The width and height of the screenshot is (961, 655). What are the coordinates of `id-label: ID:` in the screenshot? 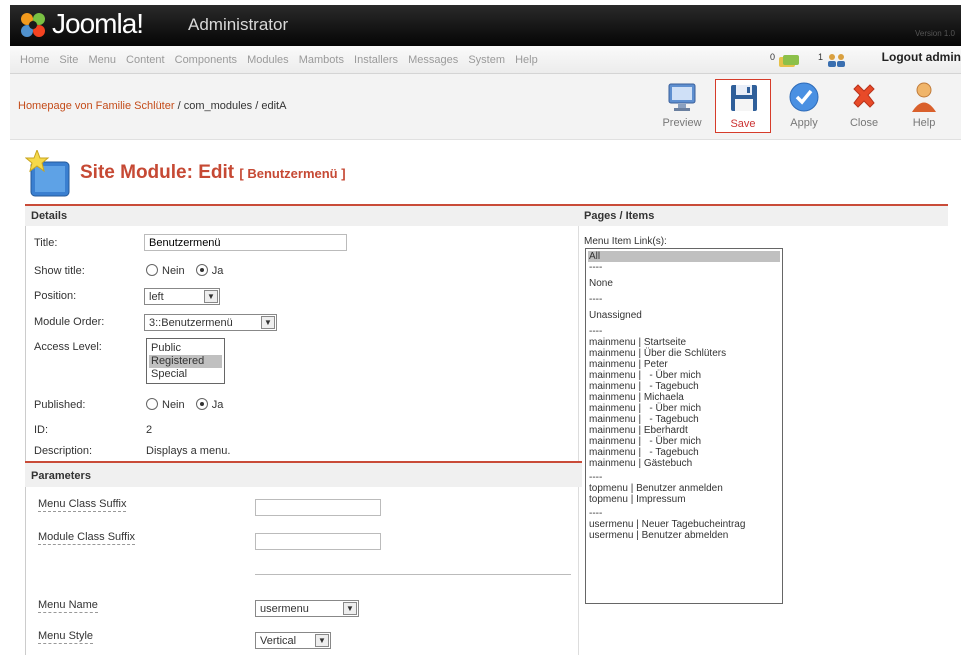 It's located at (41, 430).